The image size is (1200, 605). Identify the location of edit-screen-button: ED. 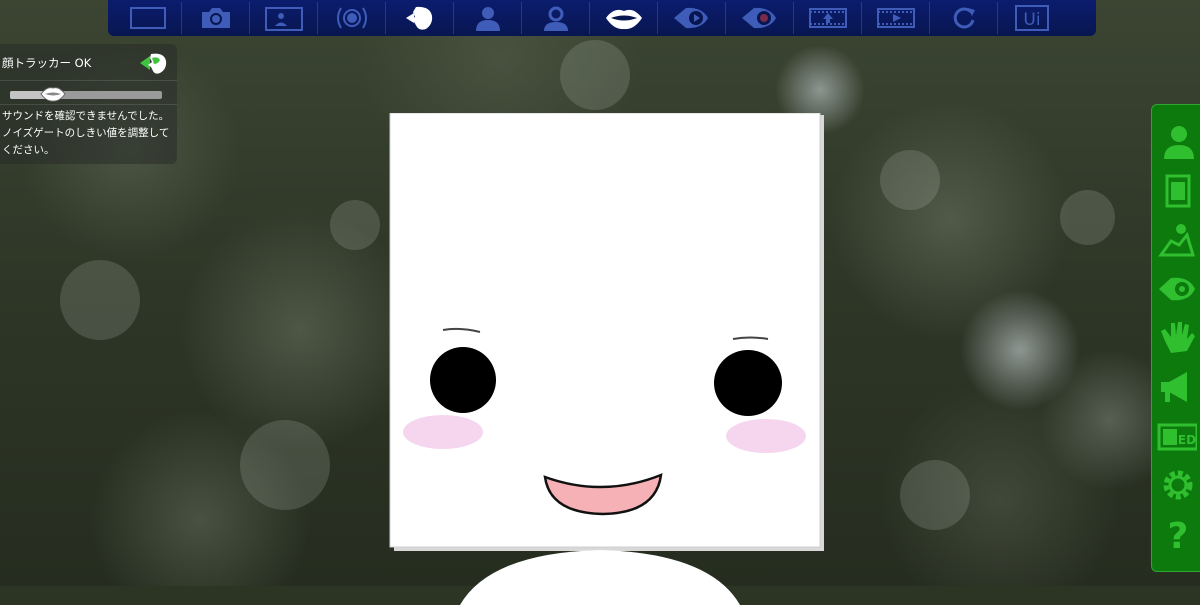
(1176, 436).